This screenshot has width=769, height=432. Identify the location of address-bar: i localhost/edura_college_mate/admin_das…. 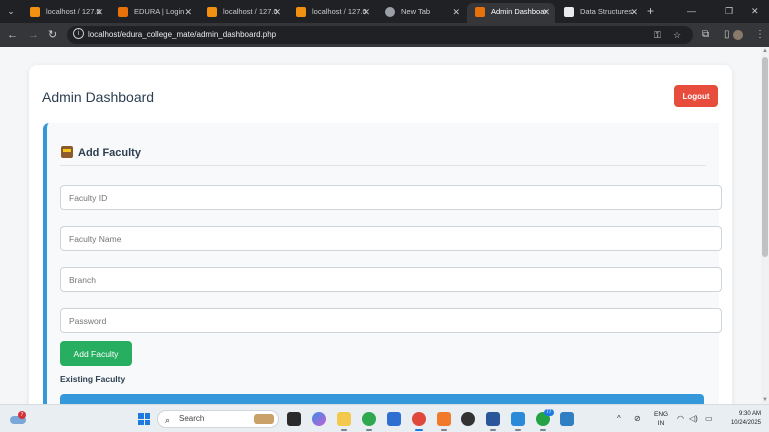
(380, 35).